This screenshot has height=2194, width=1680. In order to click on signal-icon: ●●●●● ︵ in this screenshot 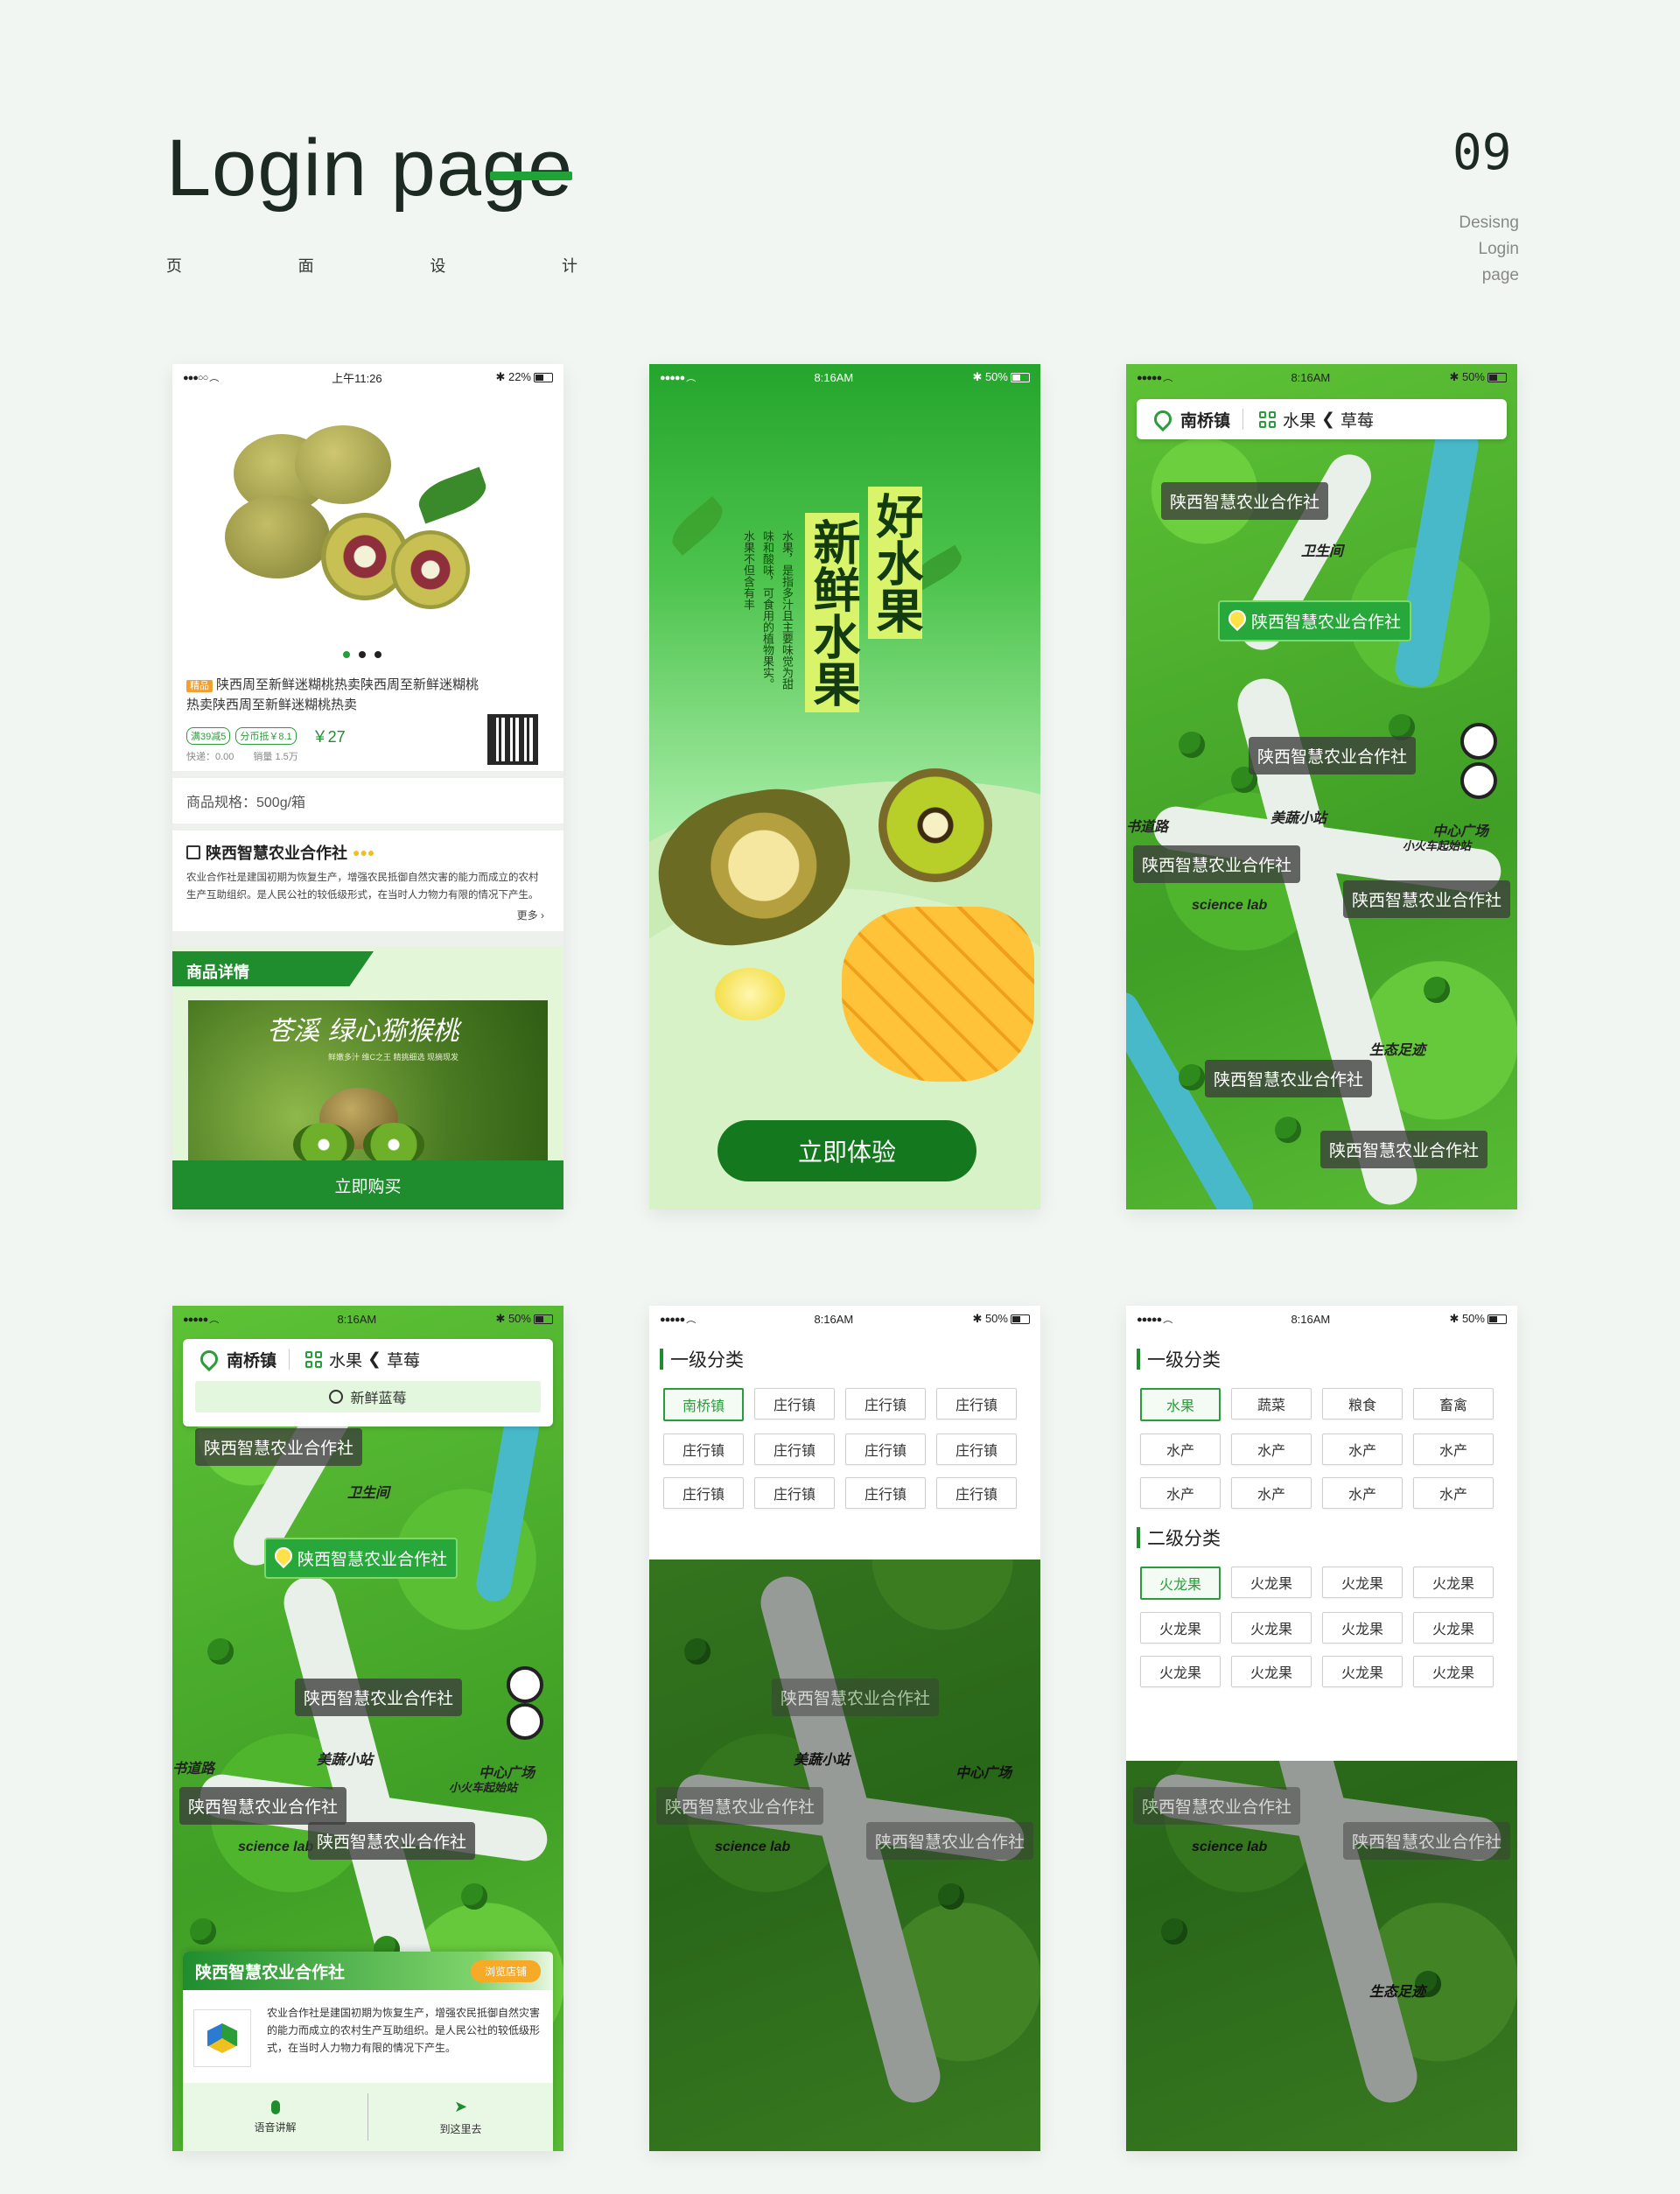, I will do `click(678, 1319)`.